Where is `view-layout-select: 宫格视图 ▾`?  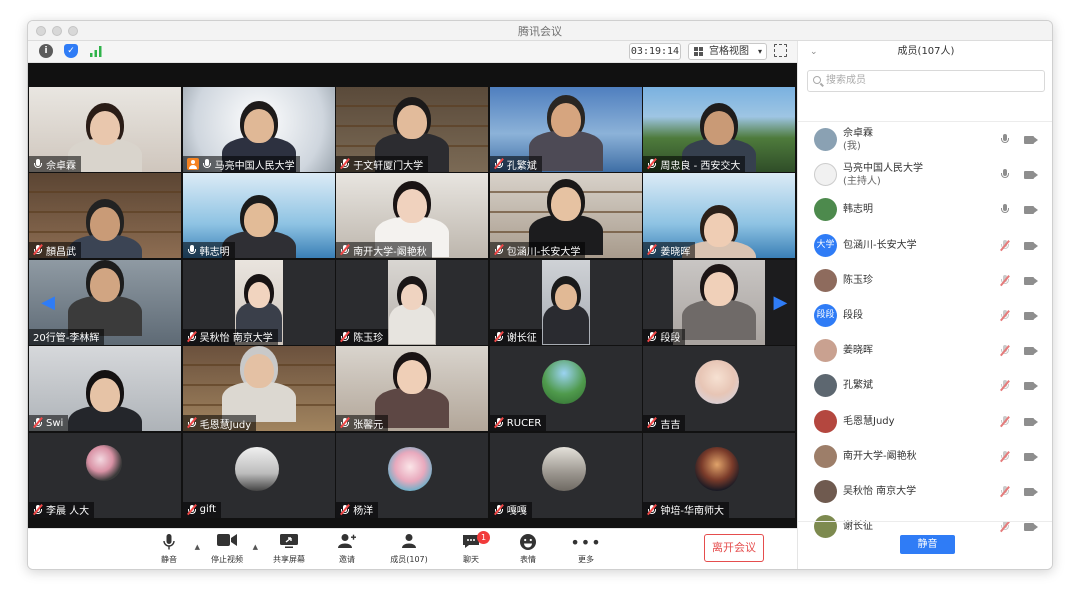
view-layout-select: 宫格视图 ▾ is located at coordinates (727, 51).